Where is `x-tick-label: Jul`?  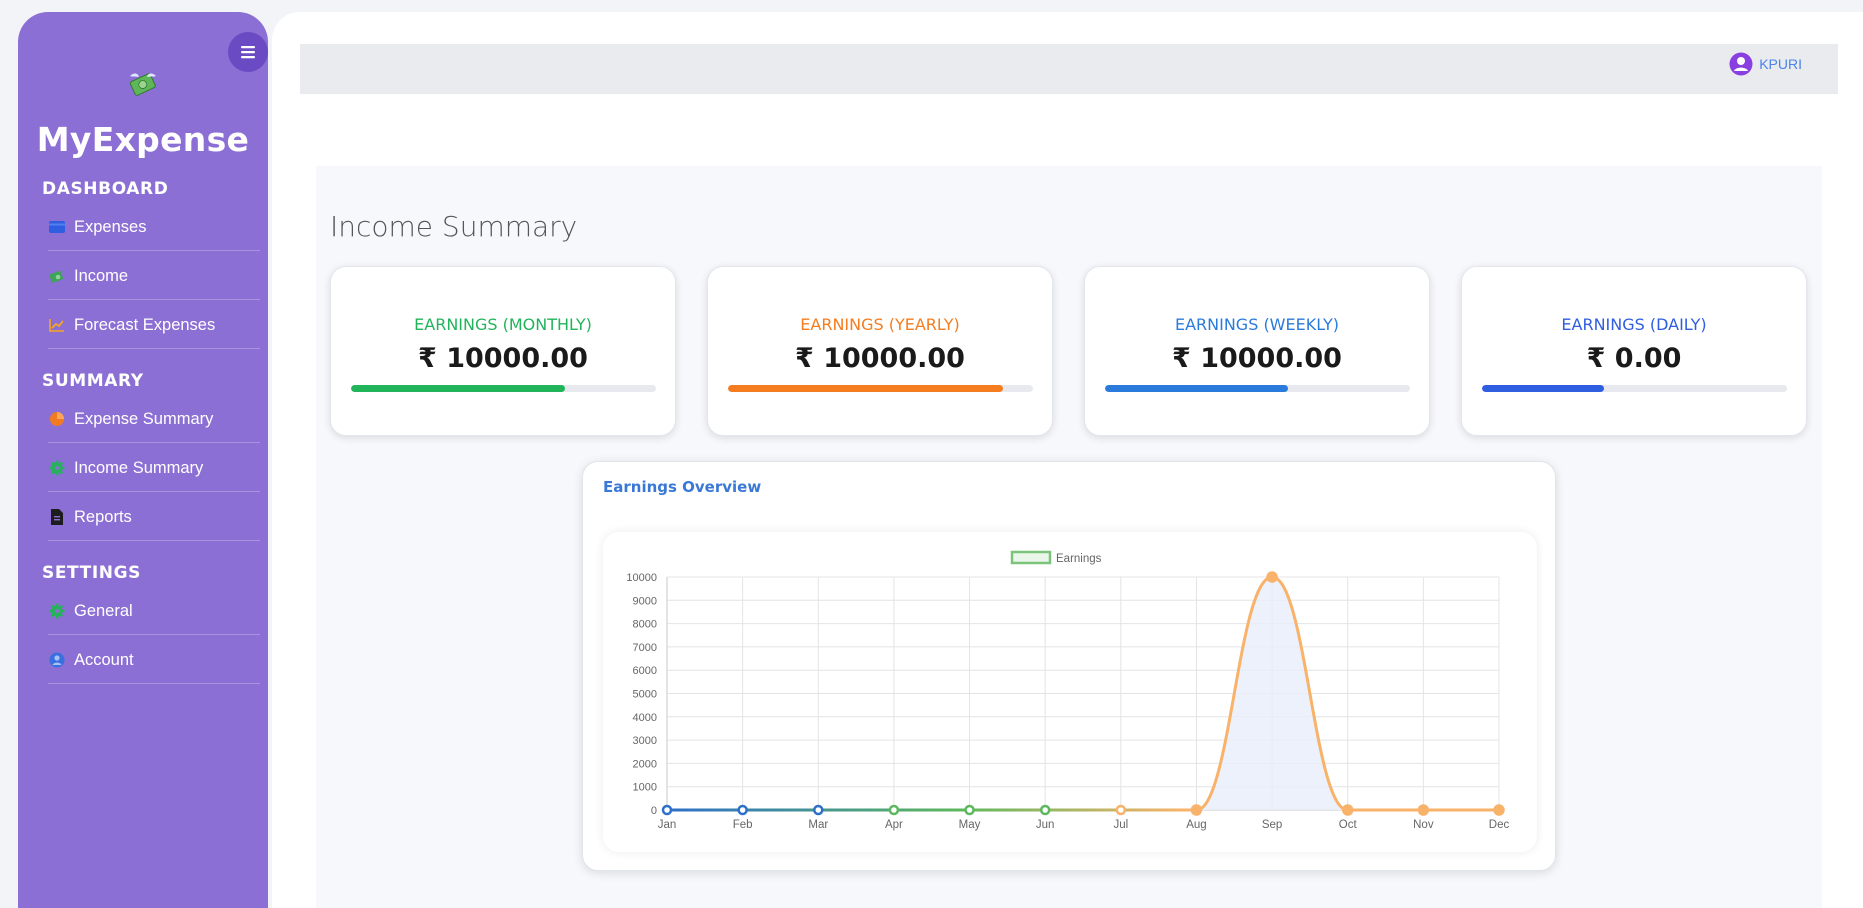 x-tick-label: Jul is located at coordinates (1120, 825).